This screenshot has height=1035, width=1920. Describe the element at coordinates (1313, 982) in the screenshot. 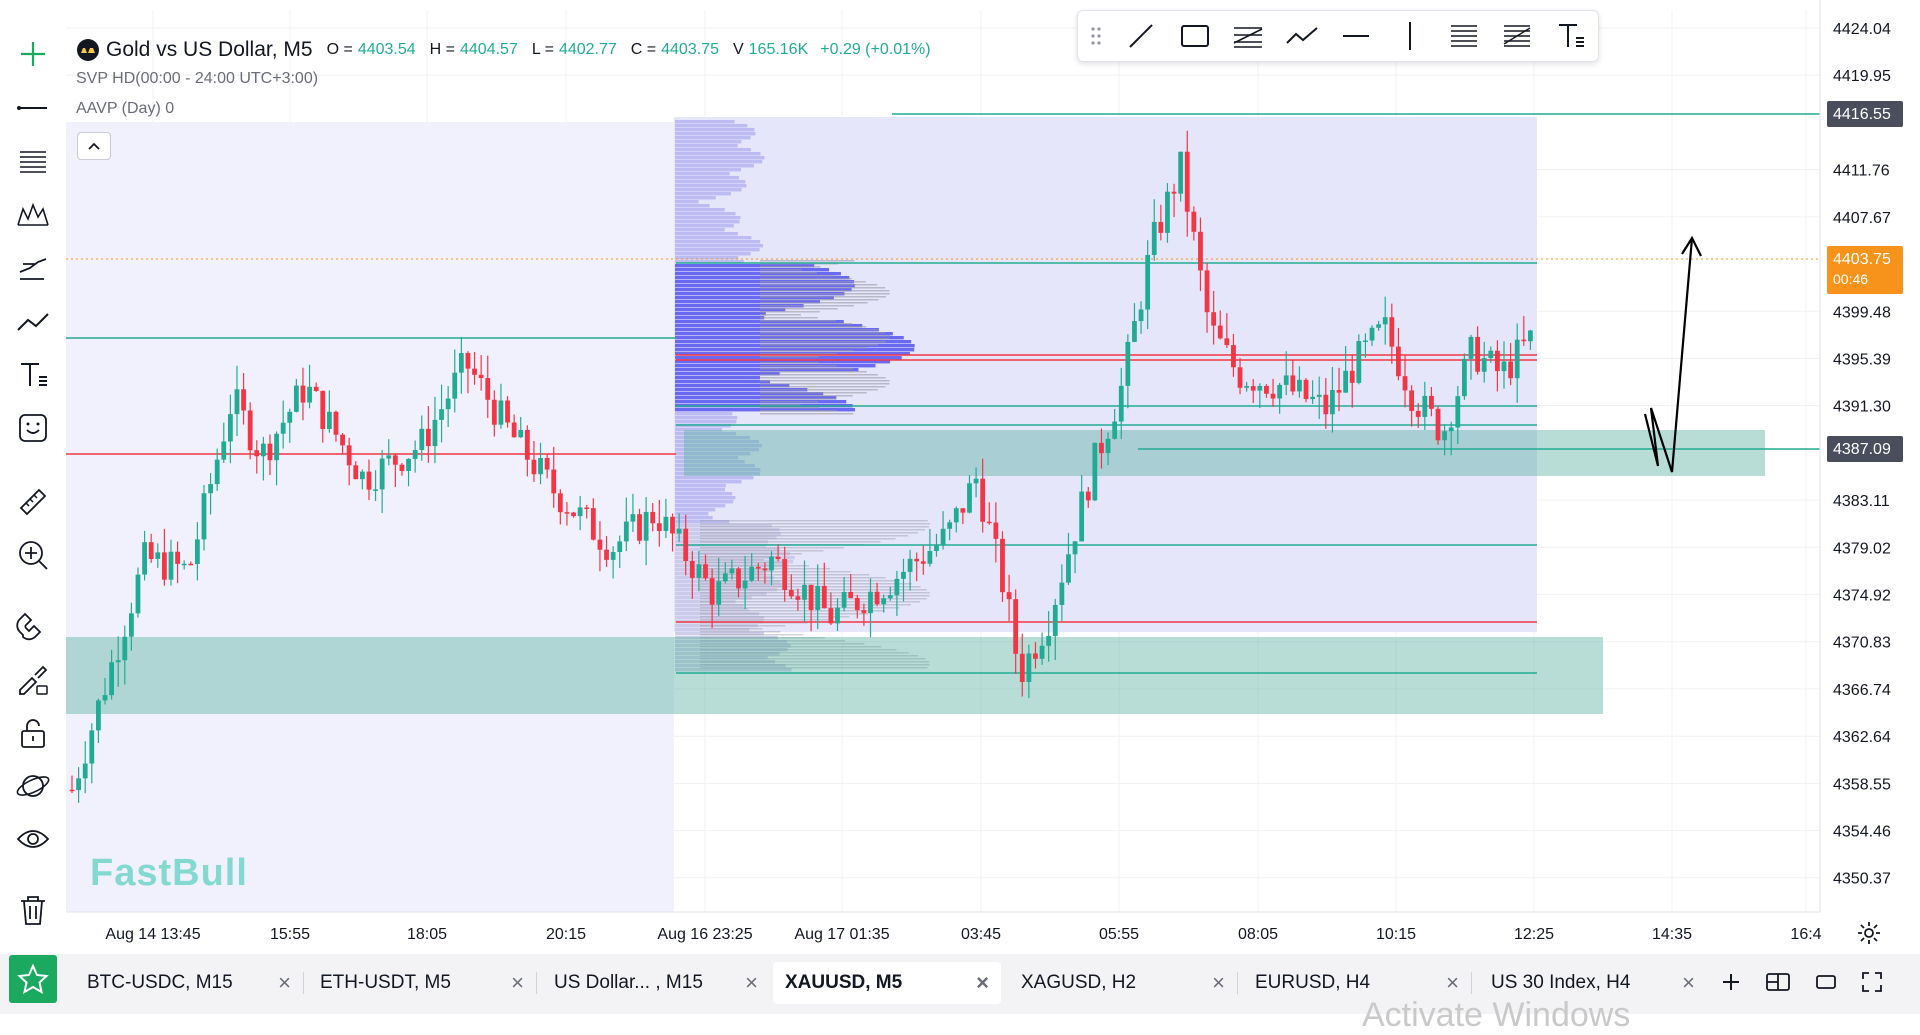

I see `tab-label: EURUSD, H4` at that location.